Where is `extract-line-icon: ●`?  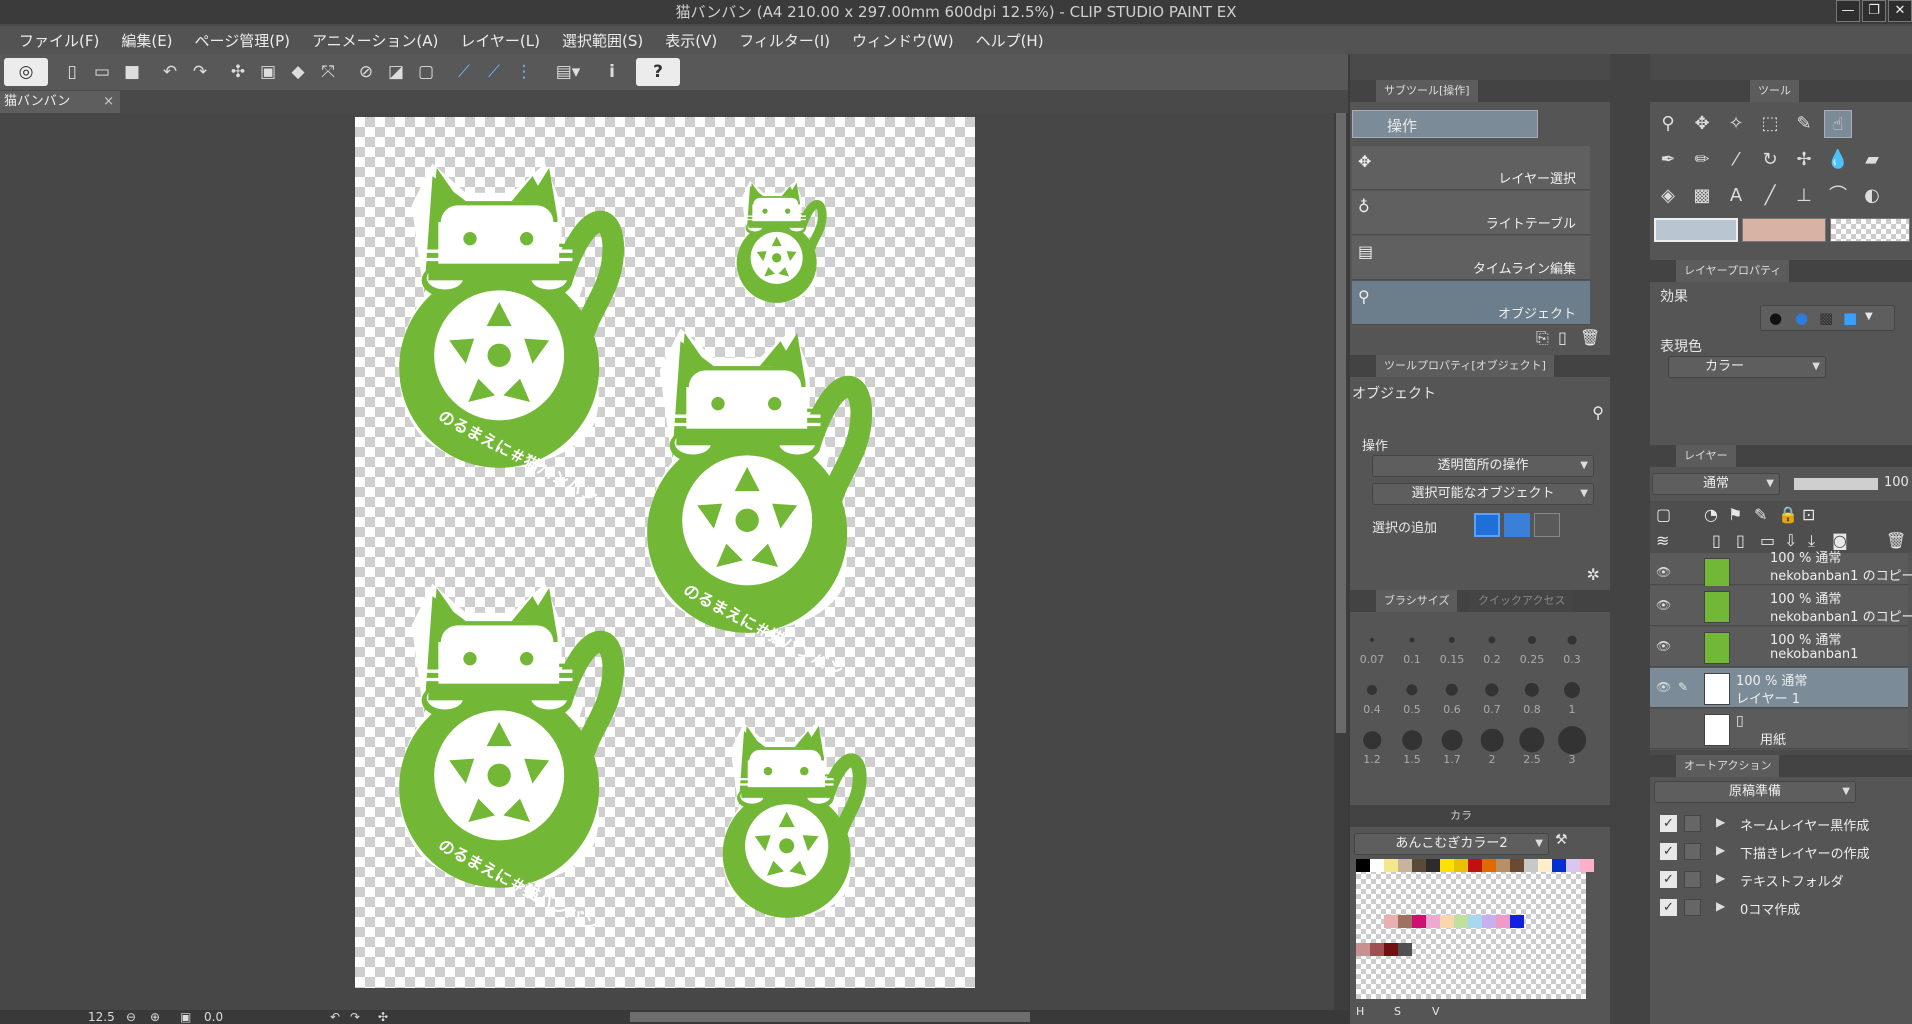 extract-line-icon: ● is located at coordinates (1801, 318).